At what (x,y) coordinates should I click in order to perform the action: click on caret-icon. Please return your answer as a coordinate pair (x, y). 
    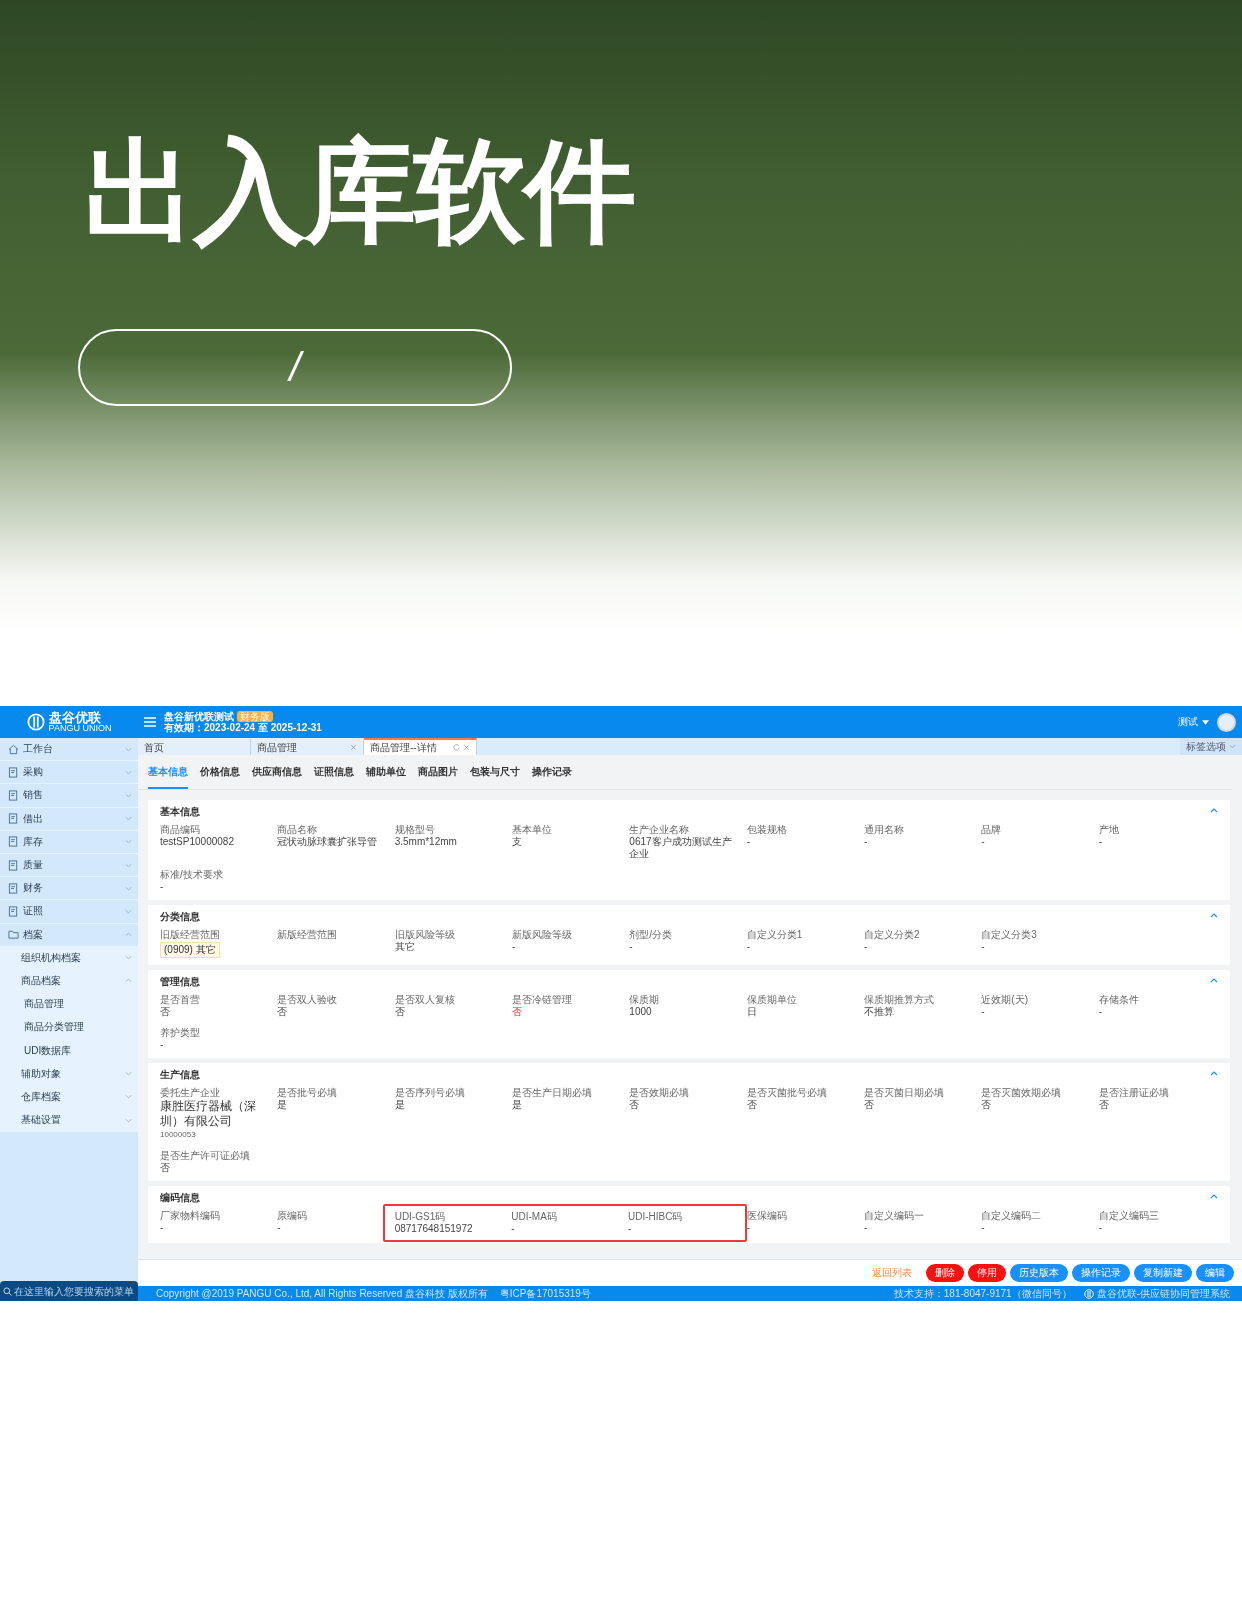
    Looking at the image, I should click on (1205, 722).